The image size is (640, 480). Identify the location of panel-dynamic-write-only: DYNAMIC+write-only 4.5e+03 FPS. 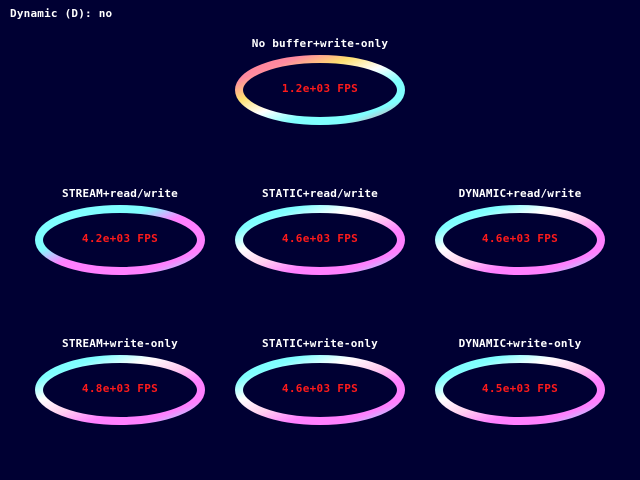
(520, 397).